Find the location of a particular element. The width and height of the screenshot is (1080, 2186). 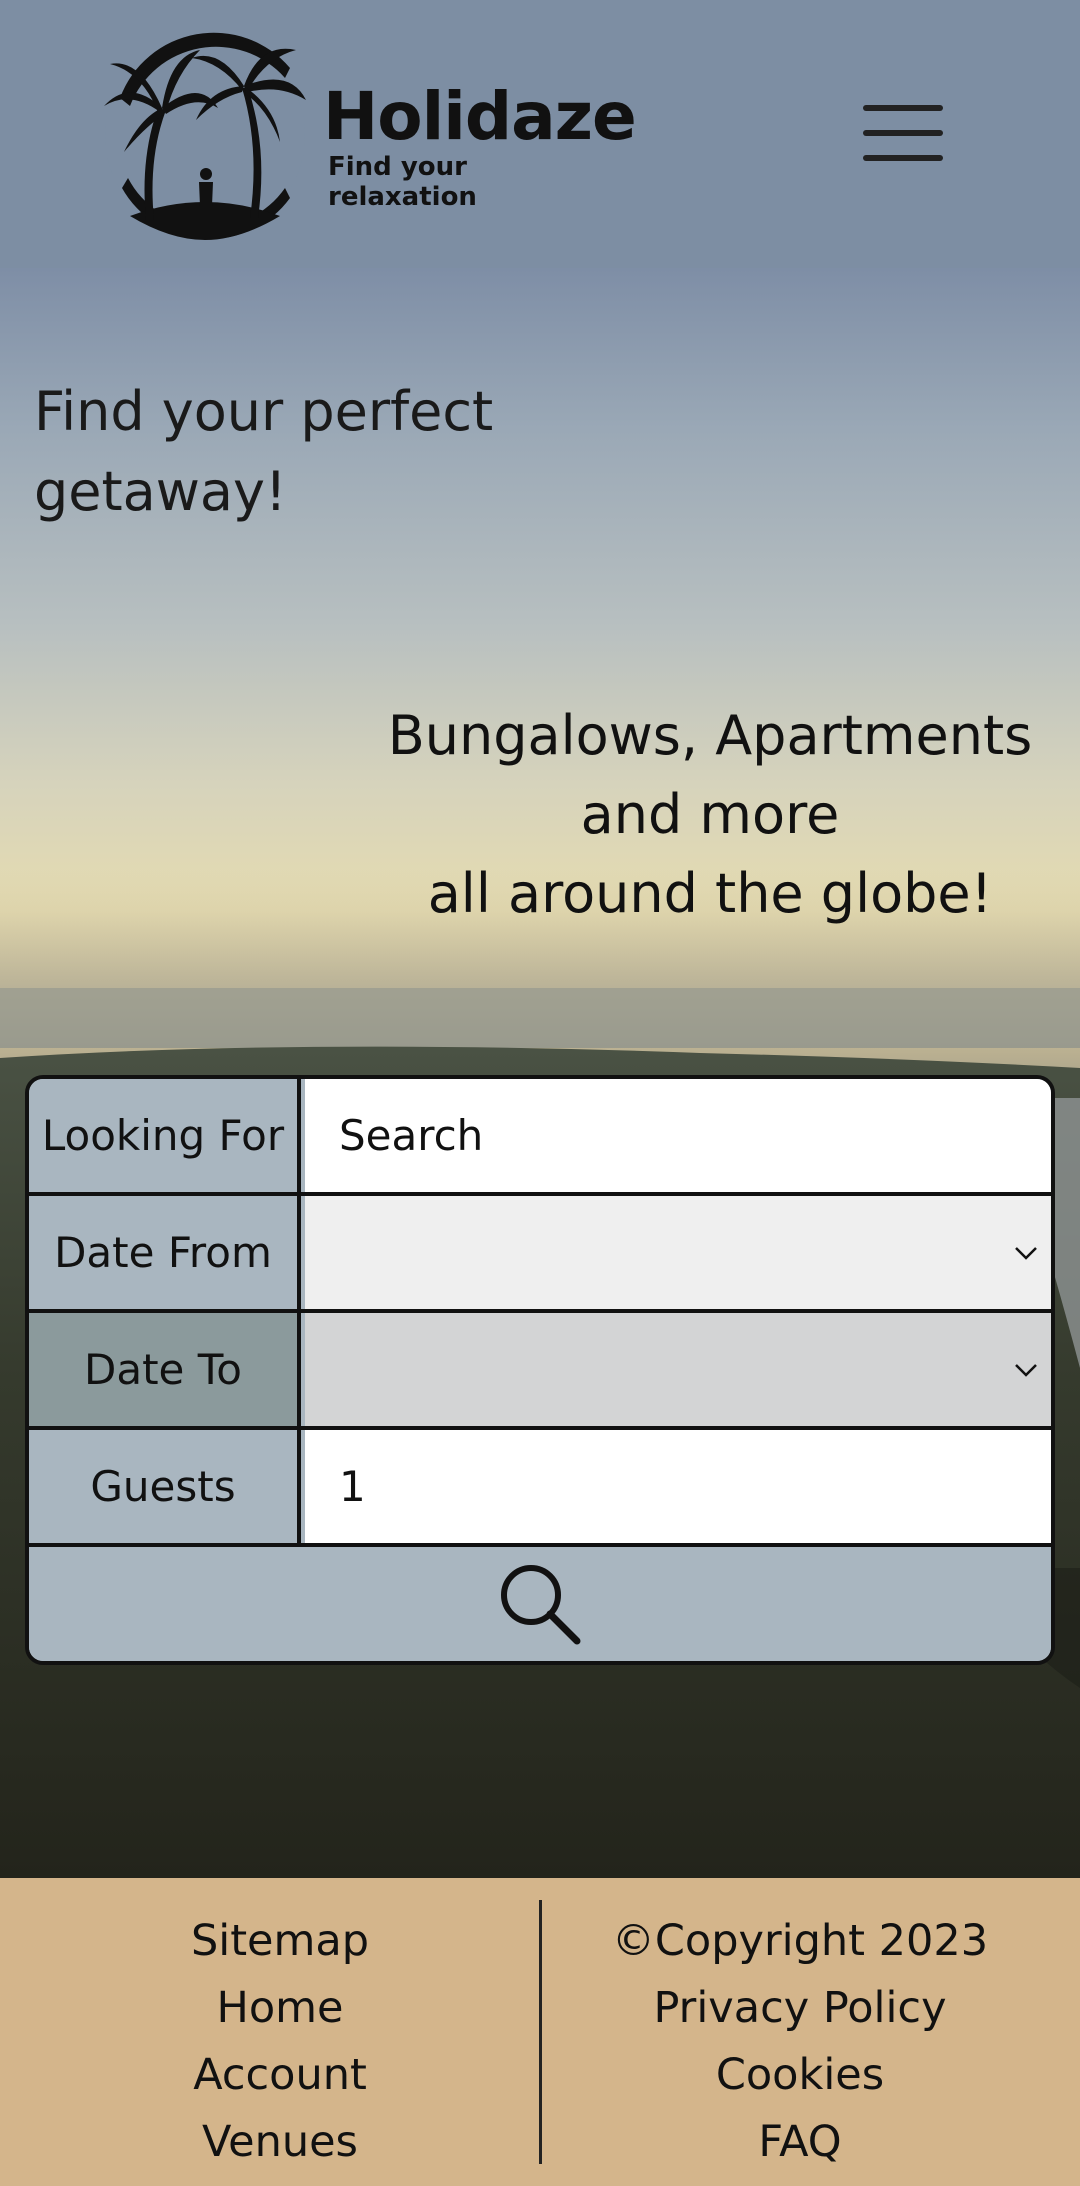

palm-tree-logo-icon is located at coordinates (205, 136).